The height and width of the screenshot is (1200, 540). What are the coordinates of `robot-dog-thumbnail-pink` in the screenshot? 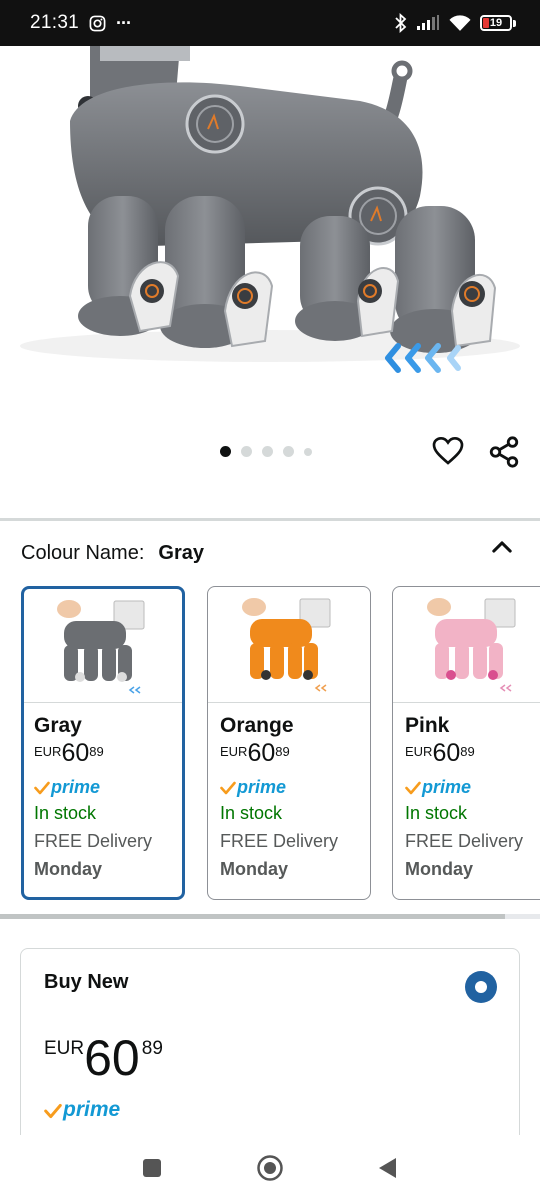 It's located at (471, 645).